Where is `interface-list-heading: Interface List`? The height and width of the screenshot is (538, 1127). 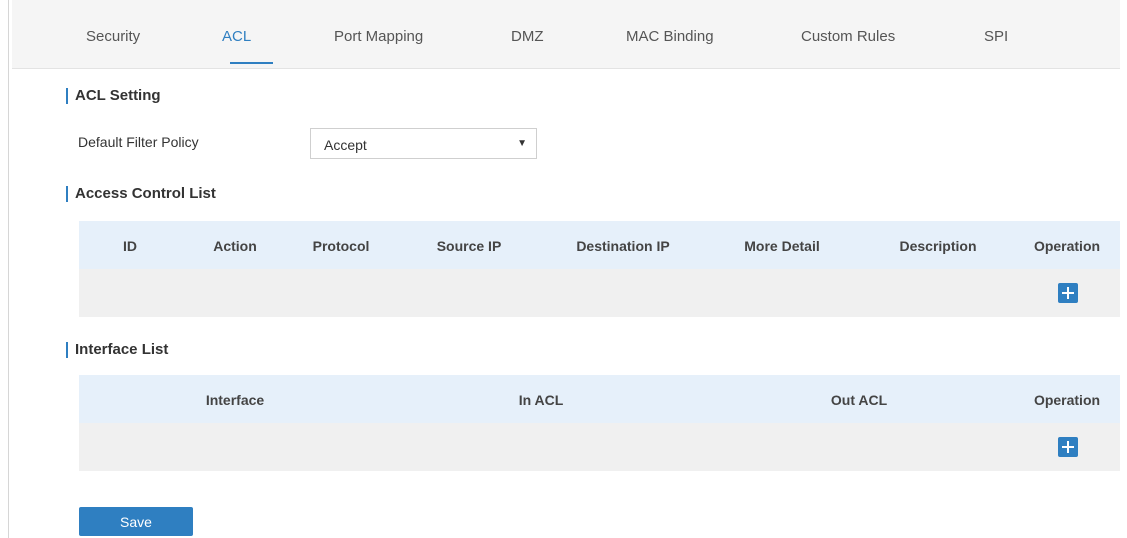 interface-list-heading: Interface List is located at coordinates (117, 350).